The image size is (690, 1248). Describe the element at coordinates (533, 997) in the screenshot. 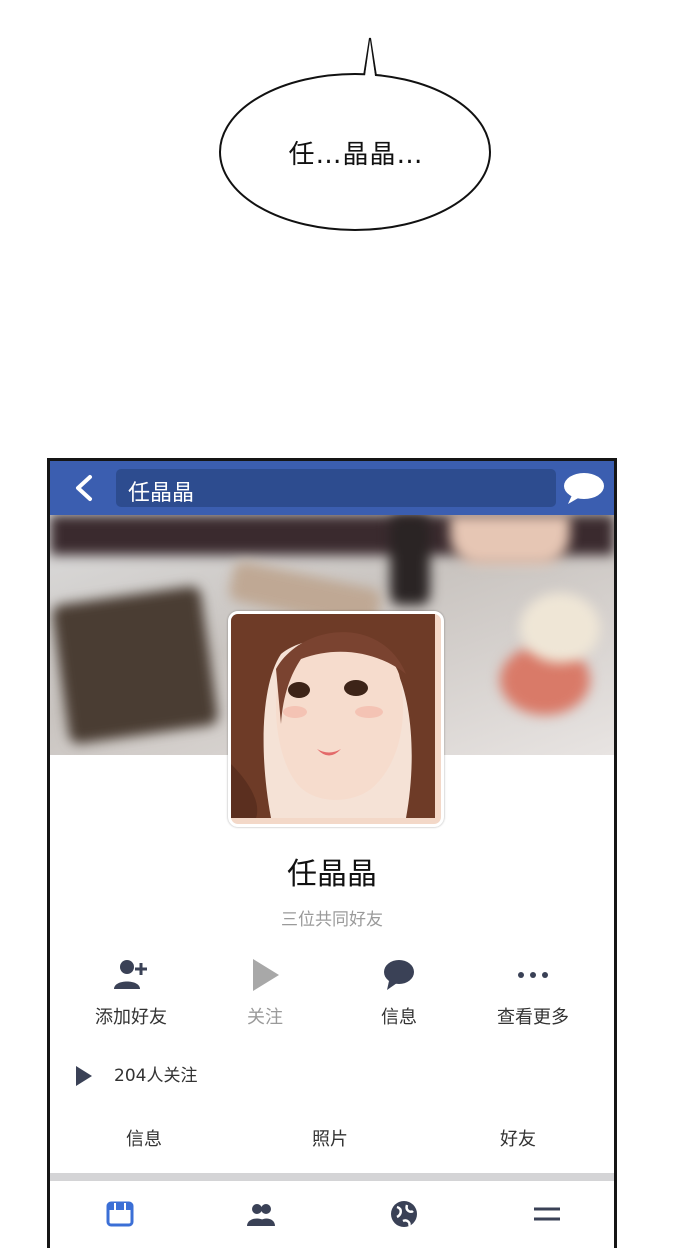

I see `see-more-button: 查看更多` at that location.